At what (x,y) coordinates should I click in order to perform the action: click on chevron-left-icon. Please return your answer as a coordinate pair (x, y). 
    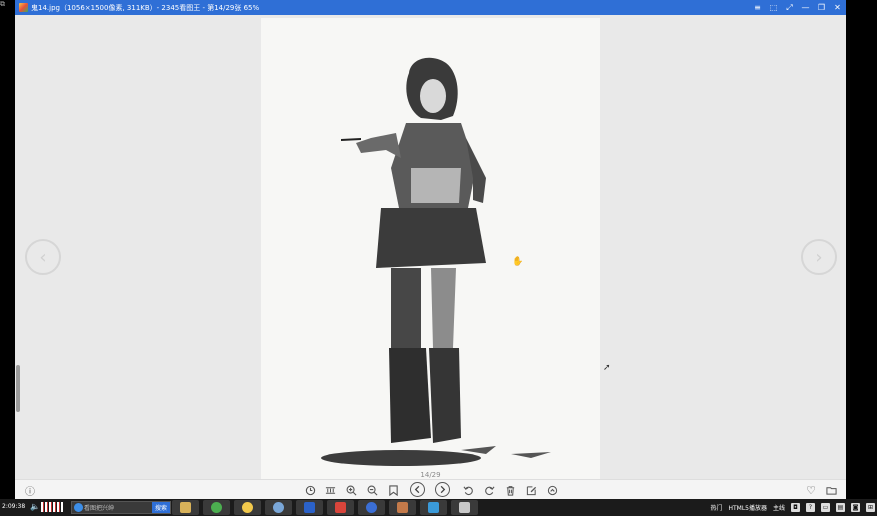
    Looking at the image, I should click on (417, 489).